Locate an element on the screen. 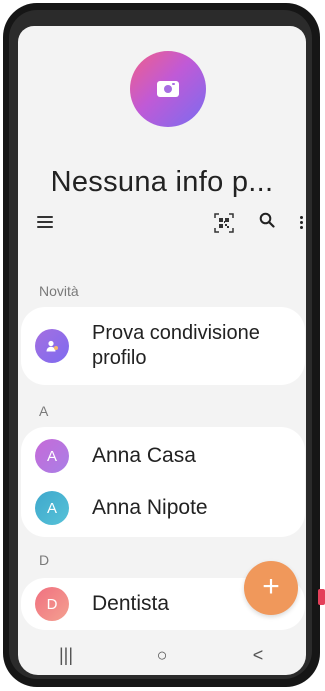  system-navigation-bar: ||| ○ < is located at coordinates (162, 655).